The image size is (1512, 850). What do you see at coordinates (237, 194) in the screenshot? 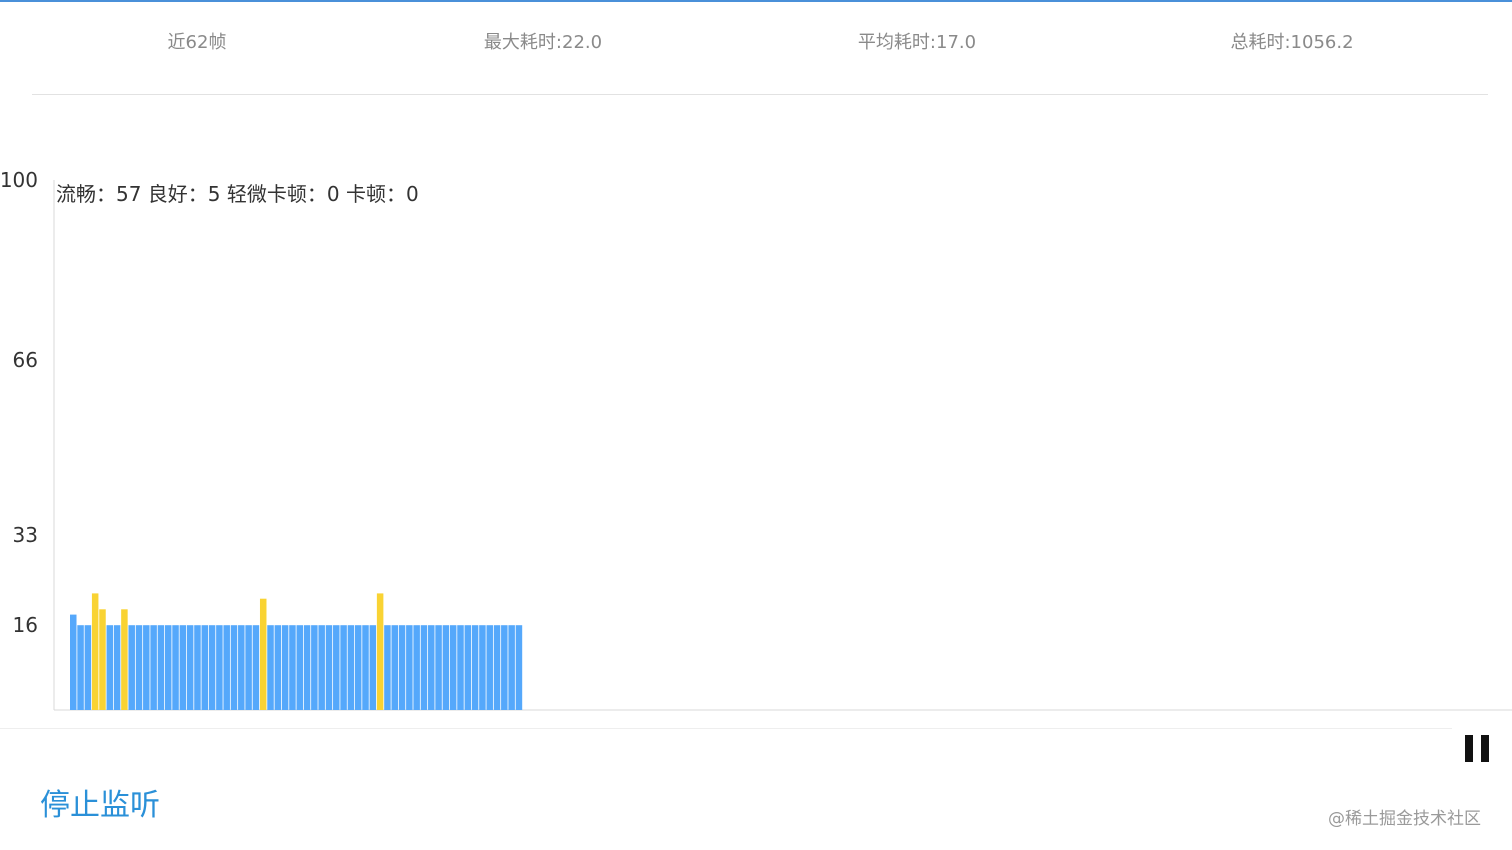
I see `frame-summary: 流畅：57 良好：5 轻微卡顿：0 卡顿：0` at bounding box center [237, 194].